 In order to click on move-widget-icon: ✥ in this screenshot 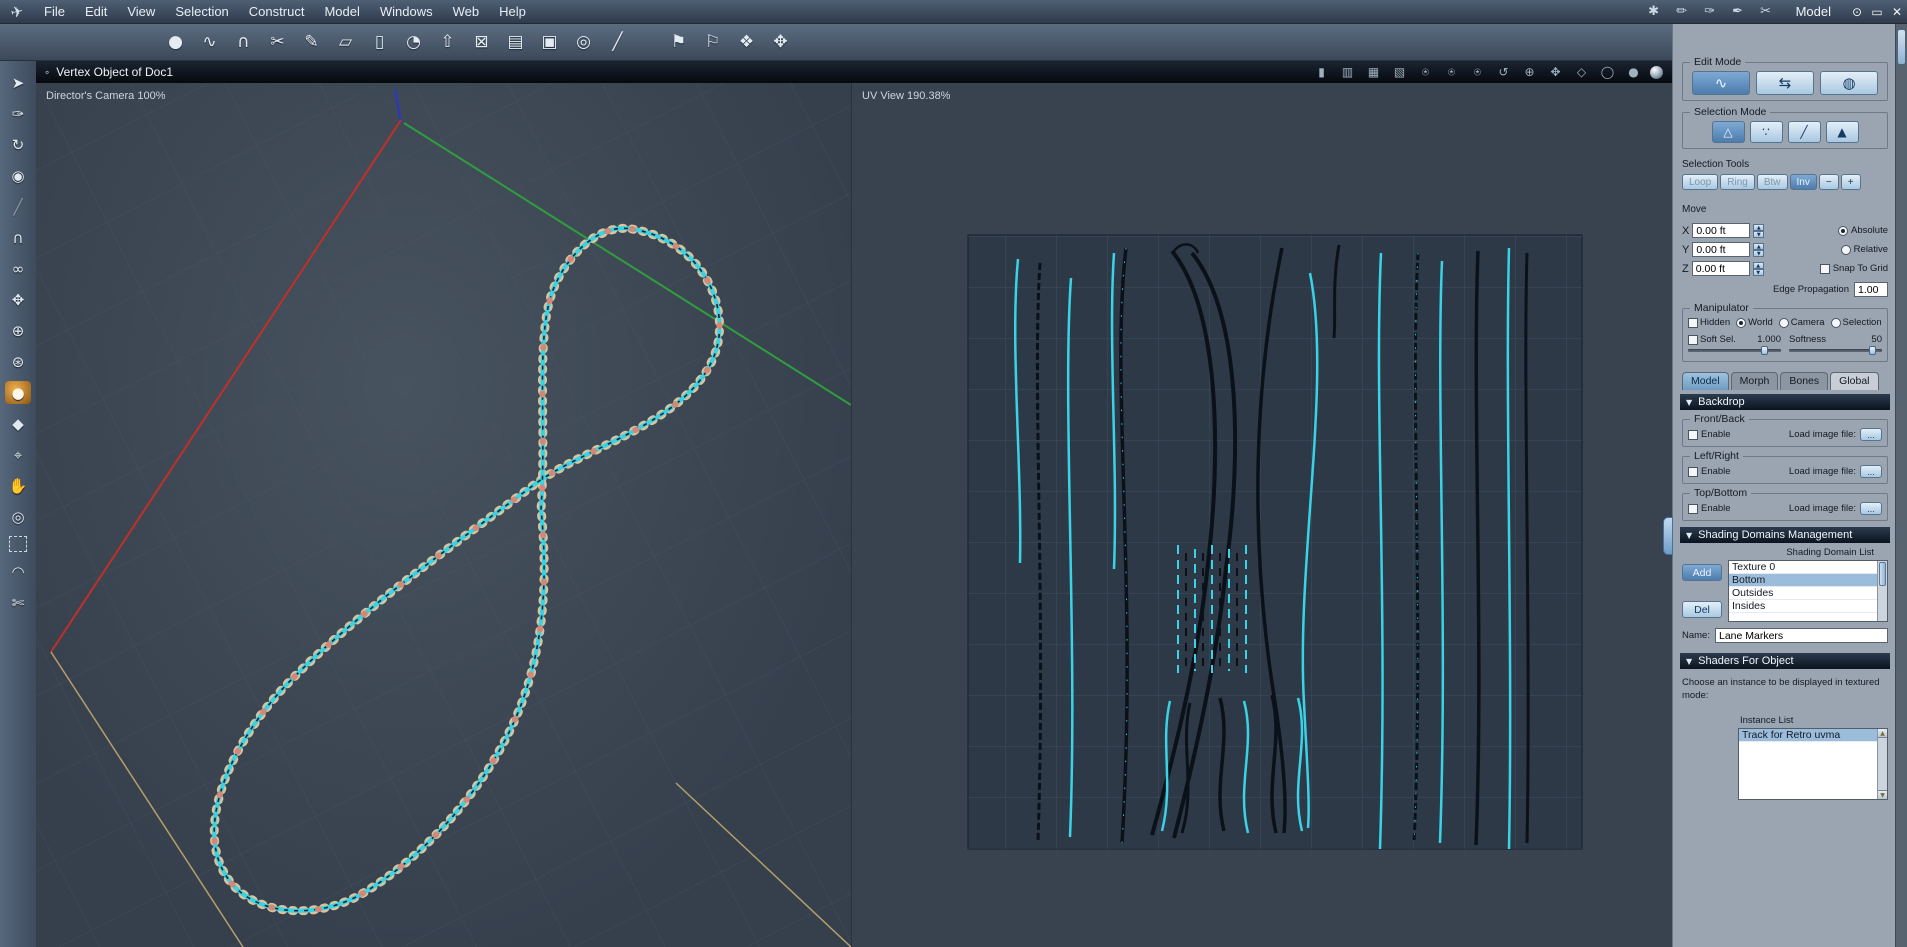, I will do `click(1555, 72)`.